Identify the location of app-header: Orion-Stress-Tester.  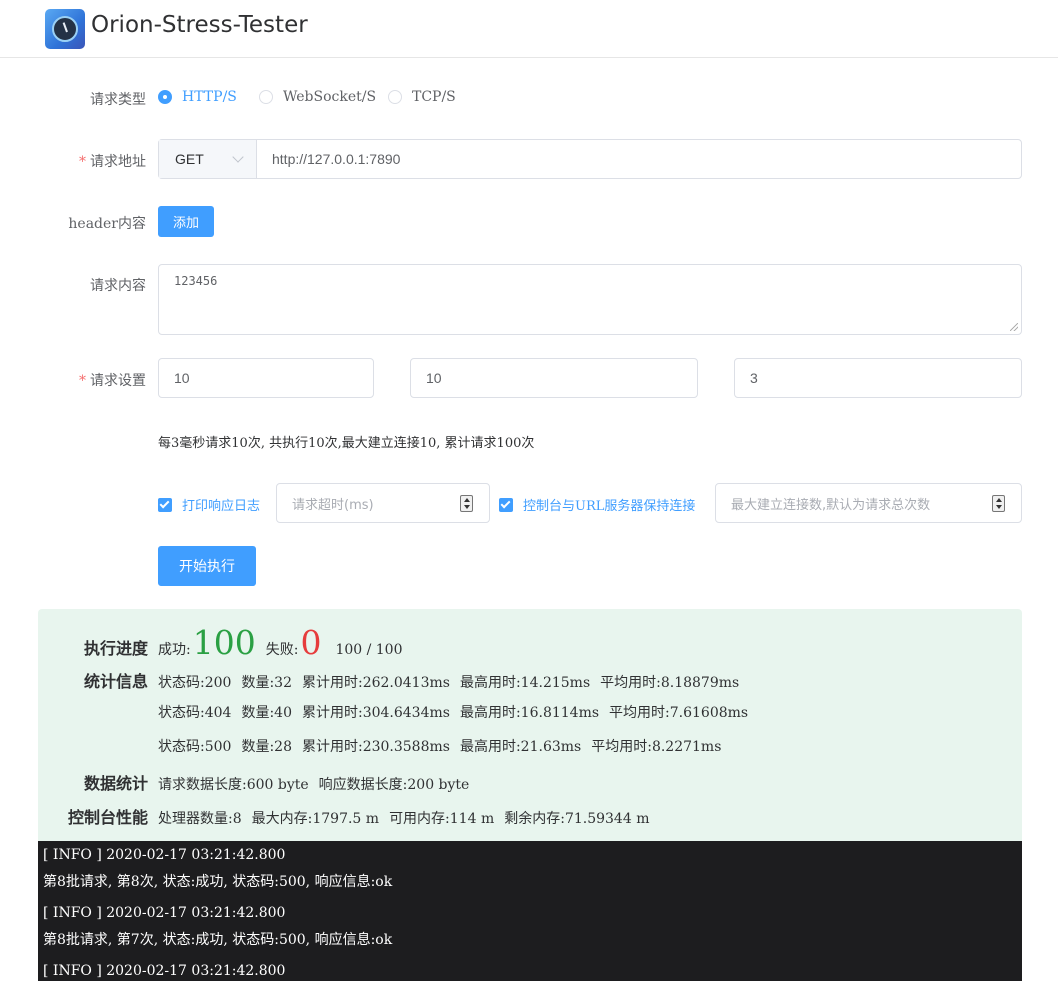
(529, 29).